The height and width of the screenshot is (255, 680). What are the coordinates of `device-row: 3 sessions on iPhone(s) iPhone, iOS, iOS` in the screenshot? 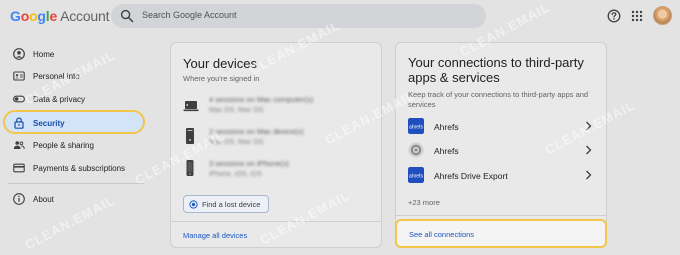 It's located at (278, 174).